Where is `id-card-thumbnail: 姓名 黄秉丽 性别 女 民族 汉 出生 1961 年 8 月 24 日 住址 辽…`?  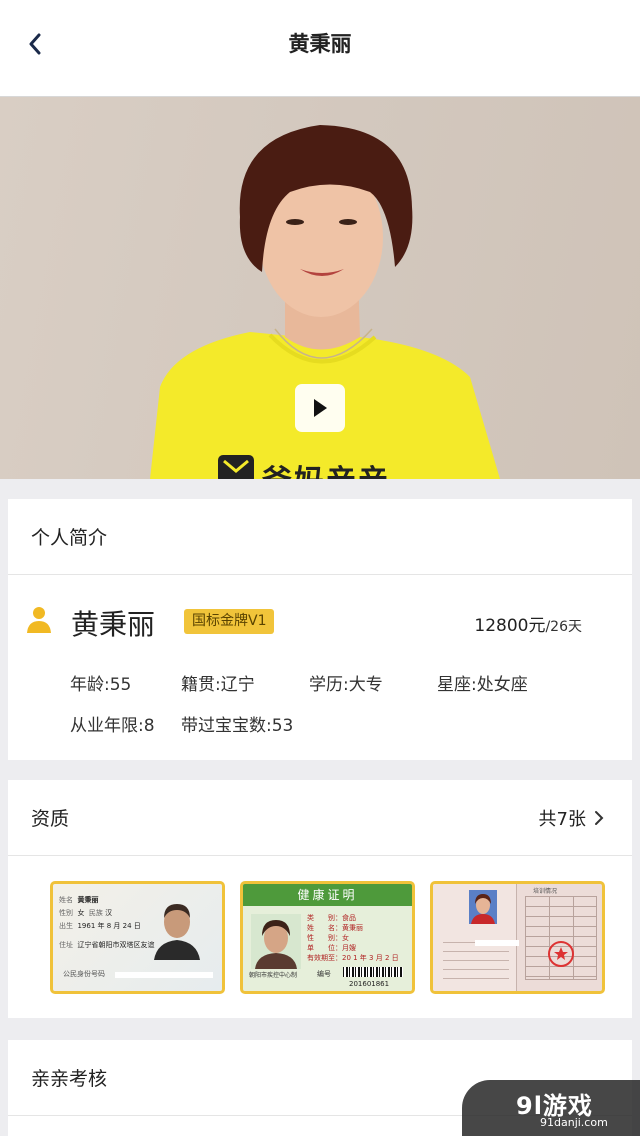
id-card-thumbnail: 姓名 黄秉丽 性别 女 民族 汉 出生 1961 年 8 月 24 日 住址 辽… is located at coordinates (137, 937).